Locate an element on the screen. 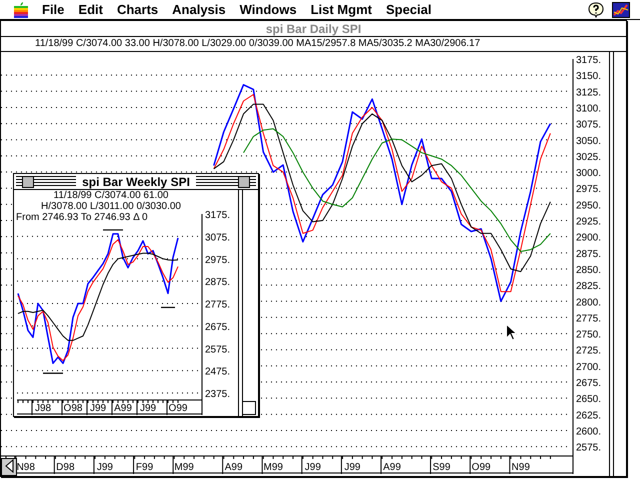  y-axis-label: 2900. is located at coordinates (589, 238).